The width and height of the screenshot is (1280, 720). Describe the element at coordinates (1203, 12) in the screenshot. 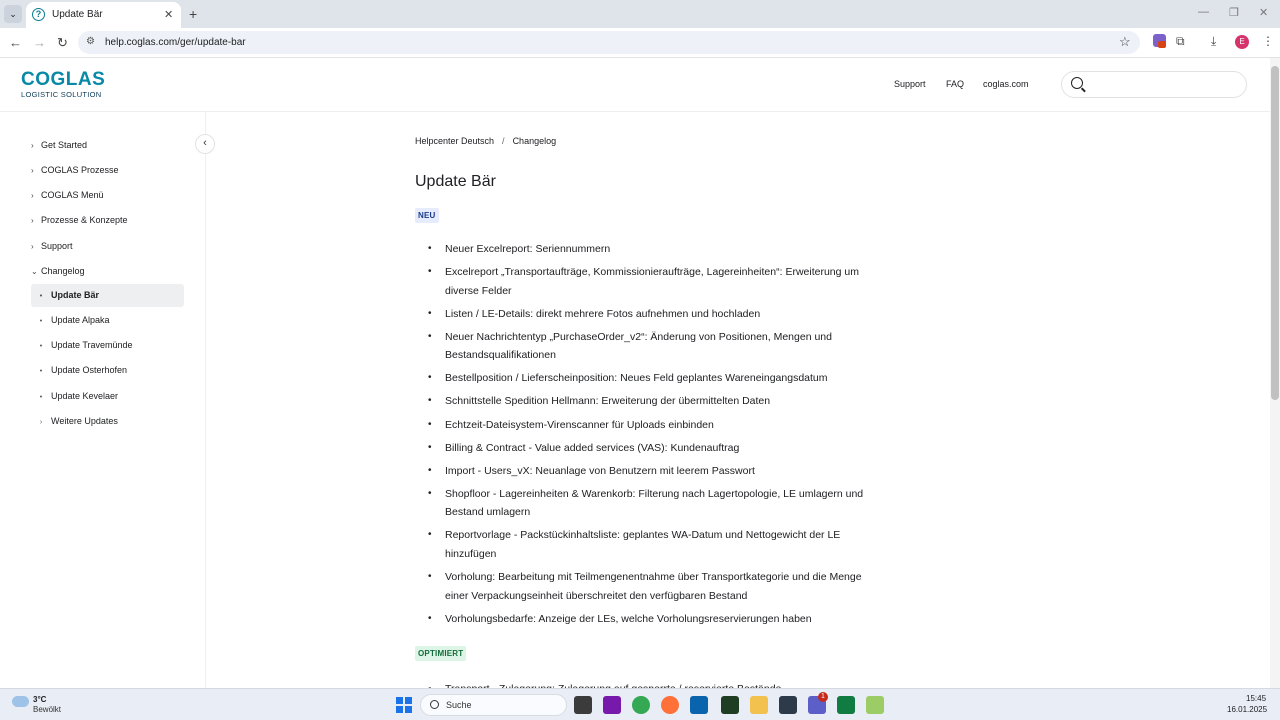

I see `minimize-icon: —` at that location.